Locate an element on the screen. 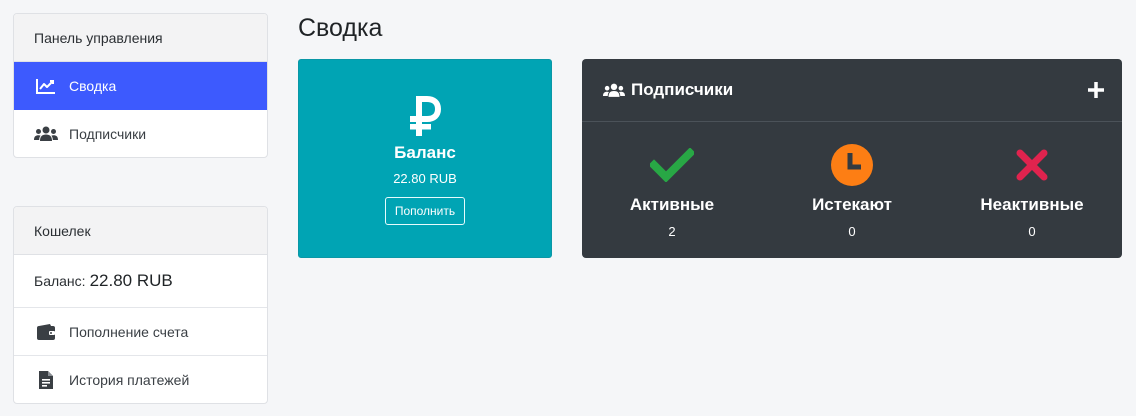 The height and width of the screenshot is (416, 1136). sidebar-item-label: Сводка is located at coordinates (93, 86).